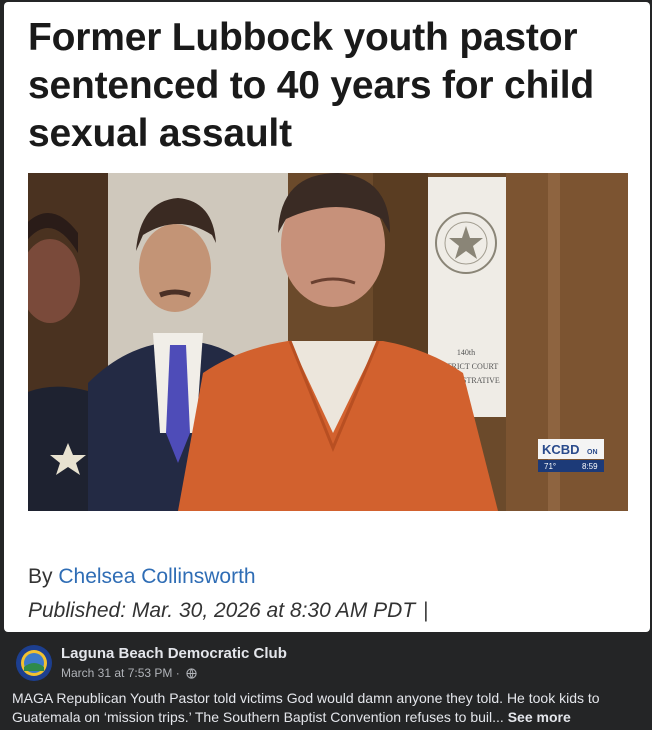 This screenshot has height=730, width=652. I want to click on article-byline: By Chelsea Collinsworth, so click(142, 577).